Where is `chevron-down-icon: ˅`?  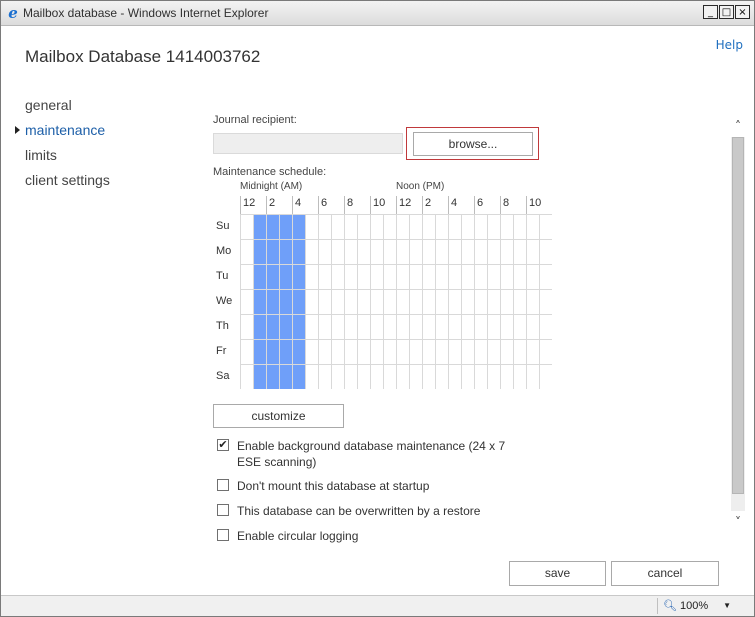 chevron-down-icon: ˅ is located at coordinates (738, 522).